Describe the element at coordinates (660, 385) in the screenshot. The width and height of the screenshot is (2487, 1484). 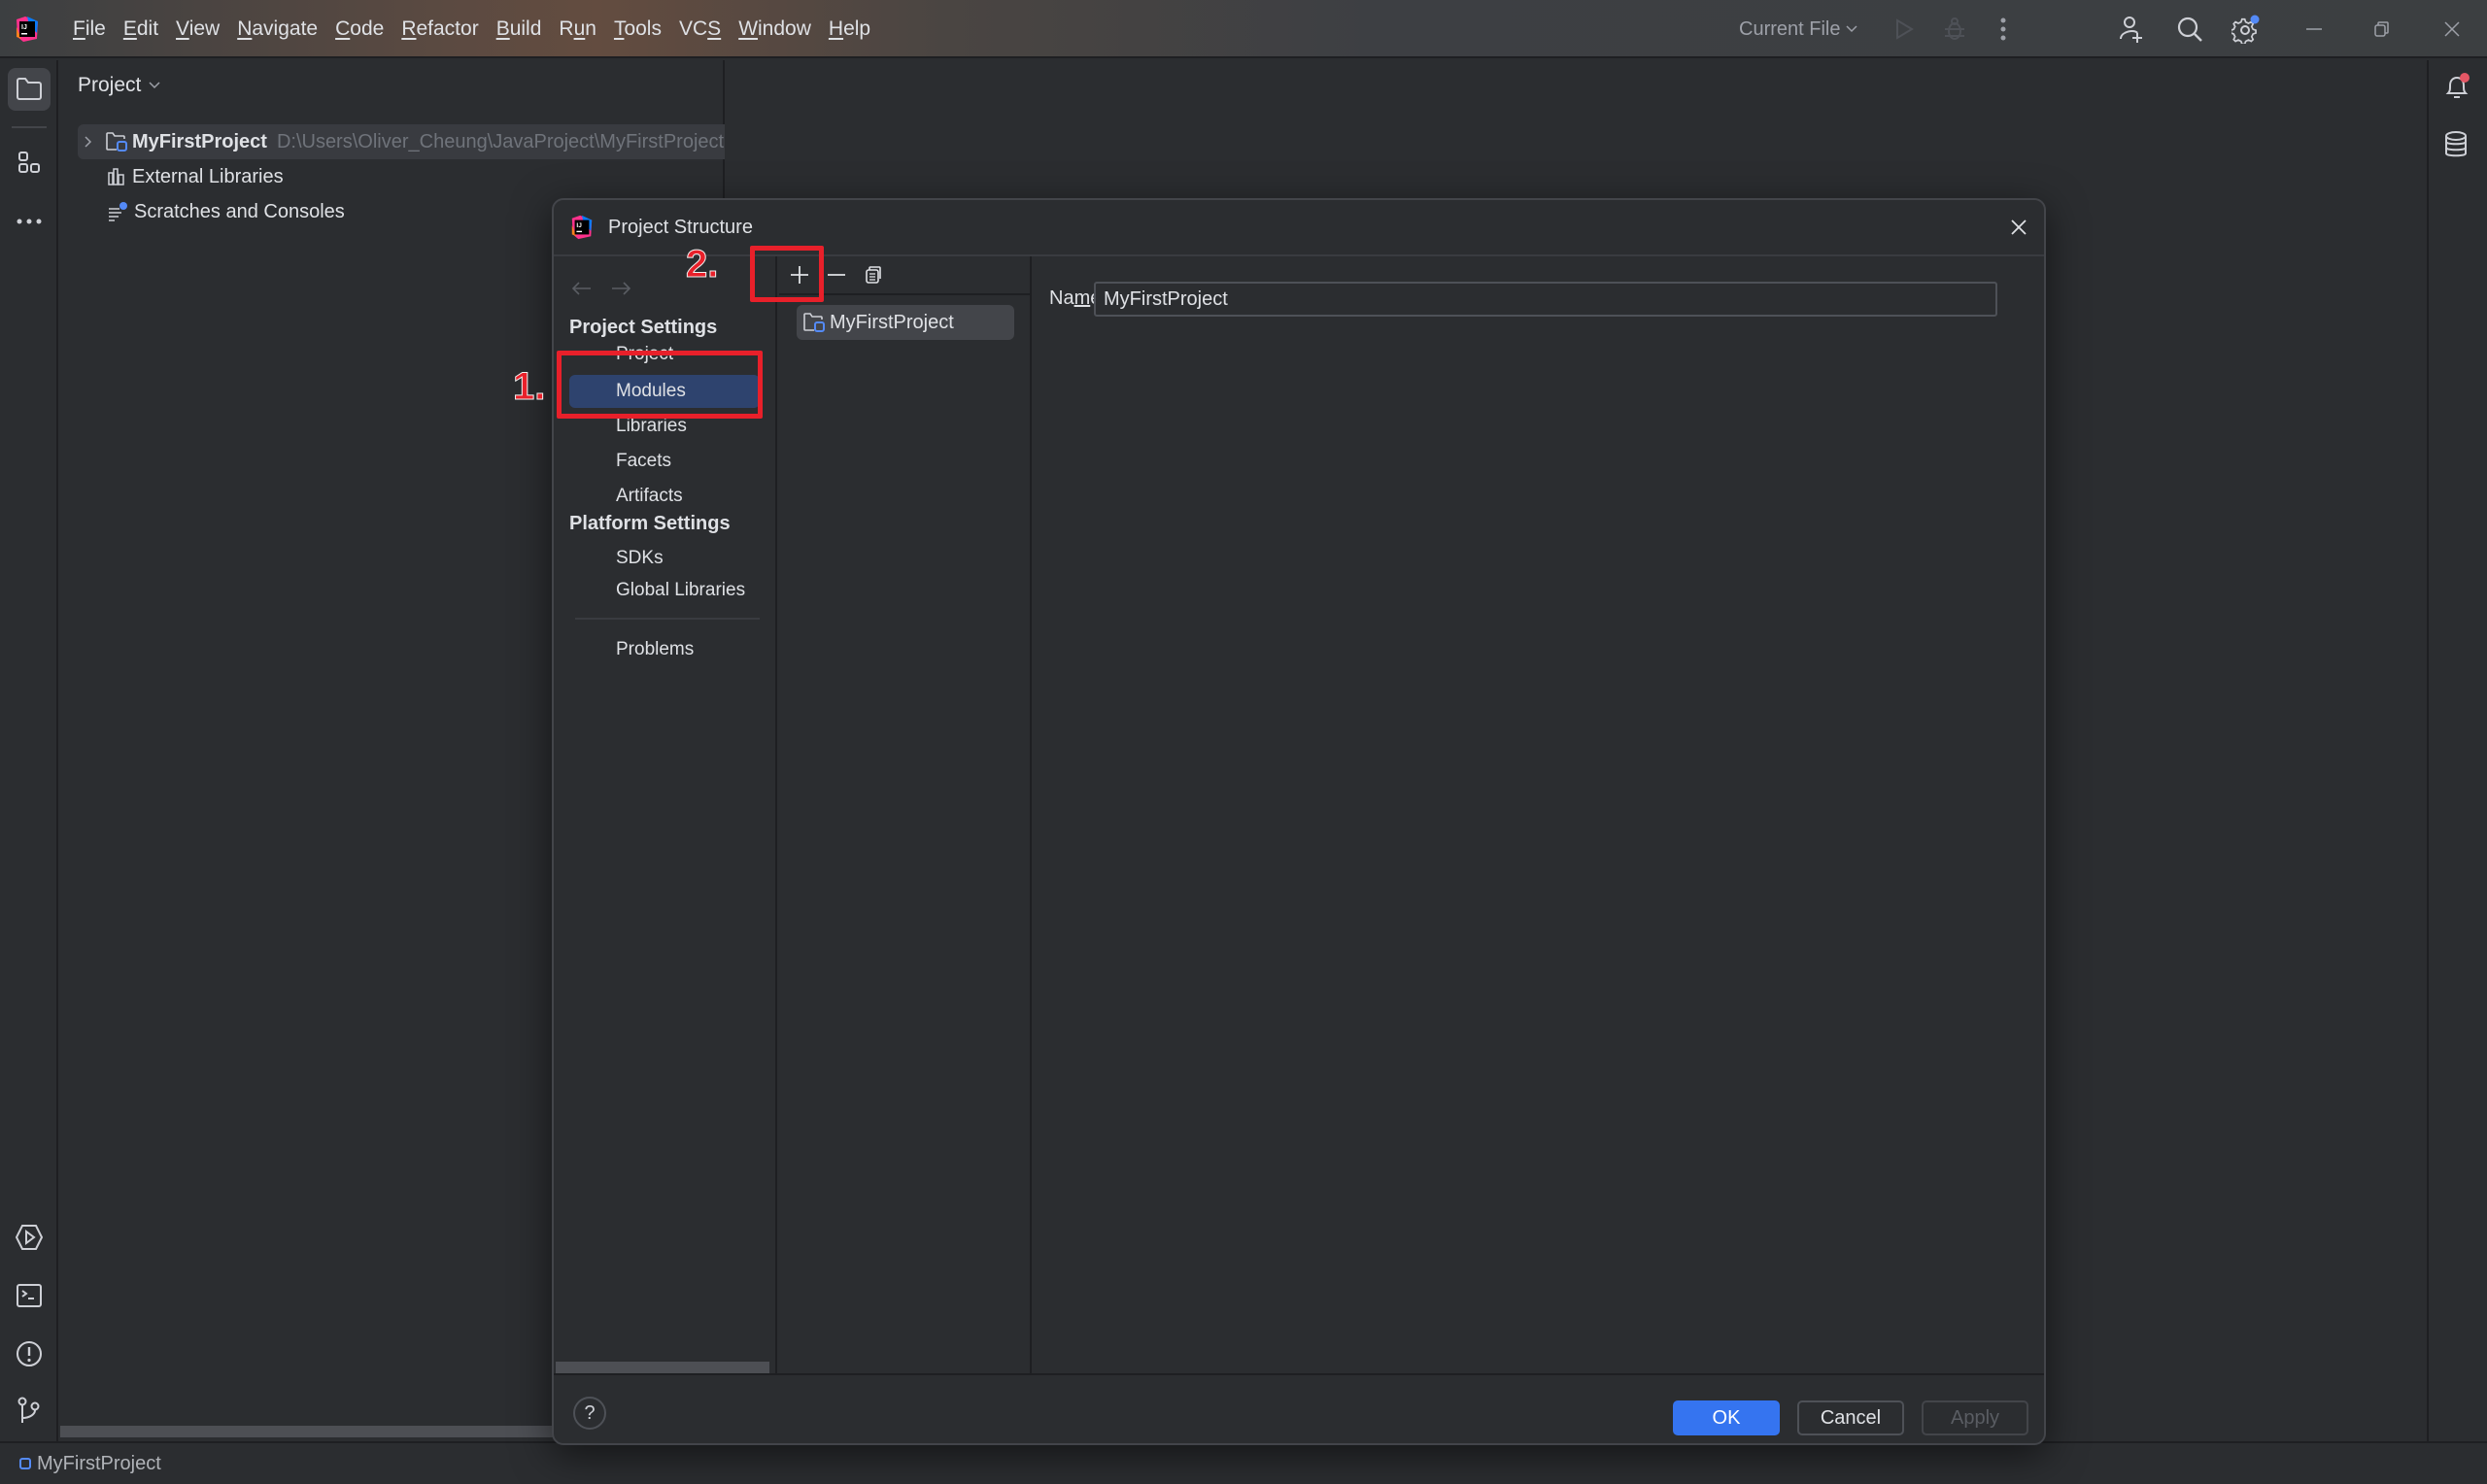
I see `annotation-box-modules` at that location.